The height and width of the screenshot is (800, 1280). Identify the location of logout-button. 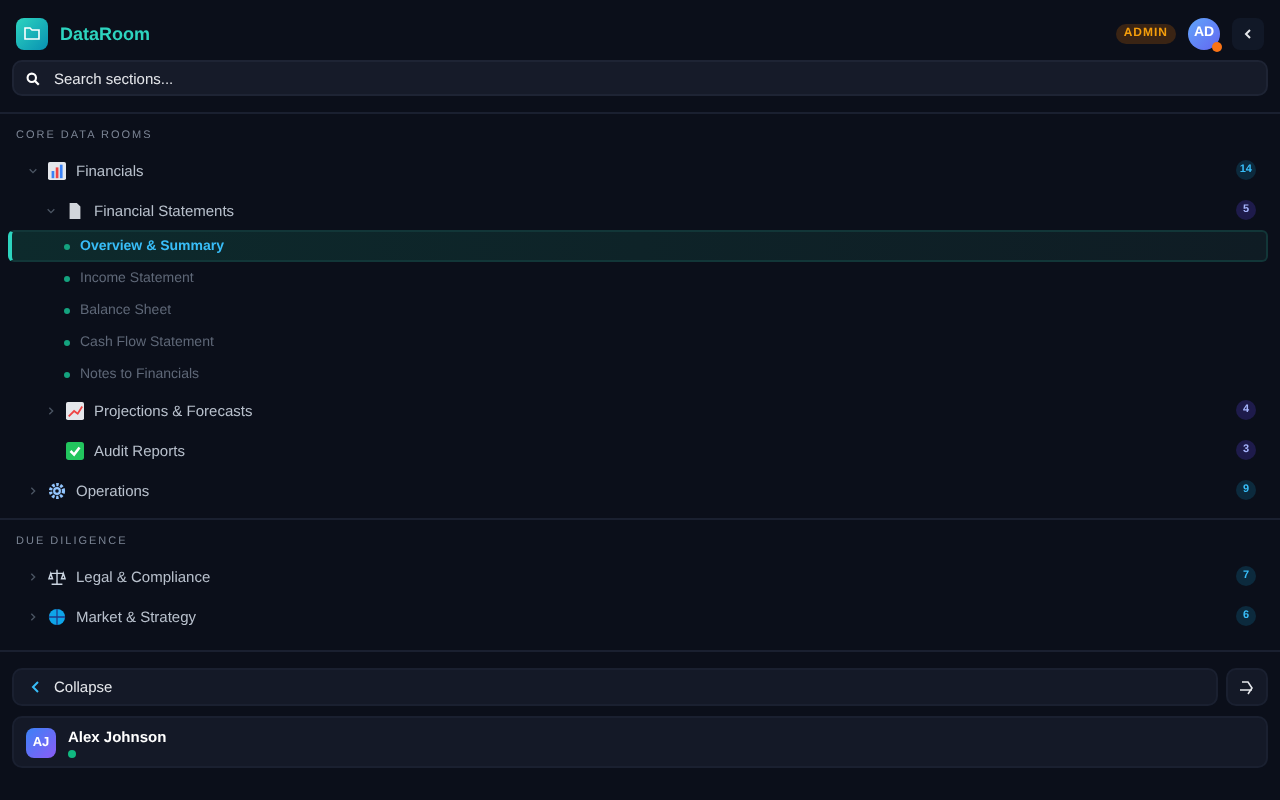
(1247, 687).